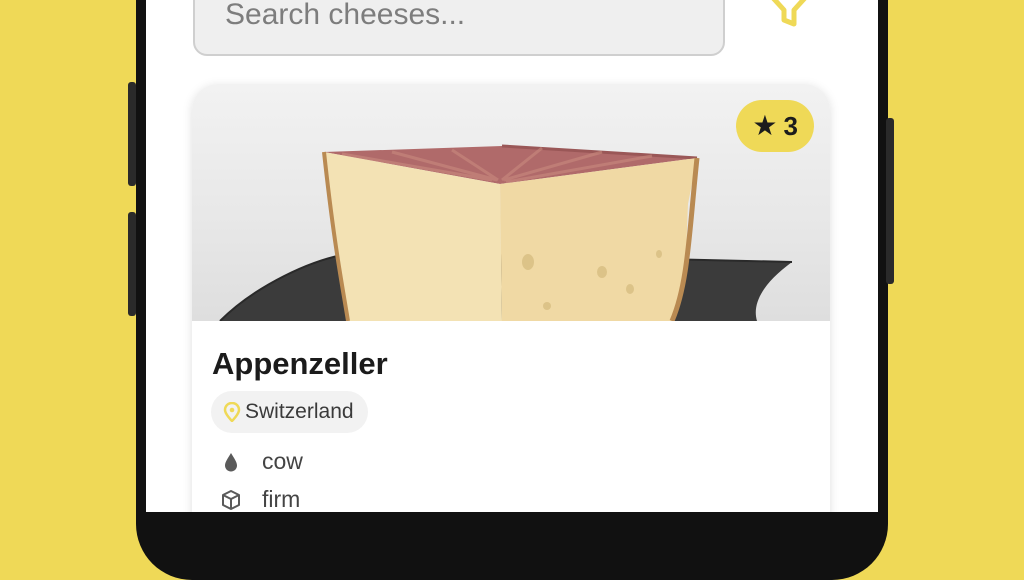 The width and height of the screenshot is (1024, 580). What do you see at coordinates (765, 125) in the screenshot?
I see `star-icon: ★` at bounding box center [765, 125].